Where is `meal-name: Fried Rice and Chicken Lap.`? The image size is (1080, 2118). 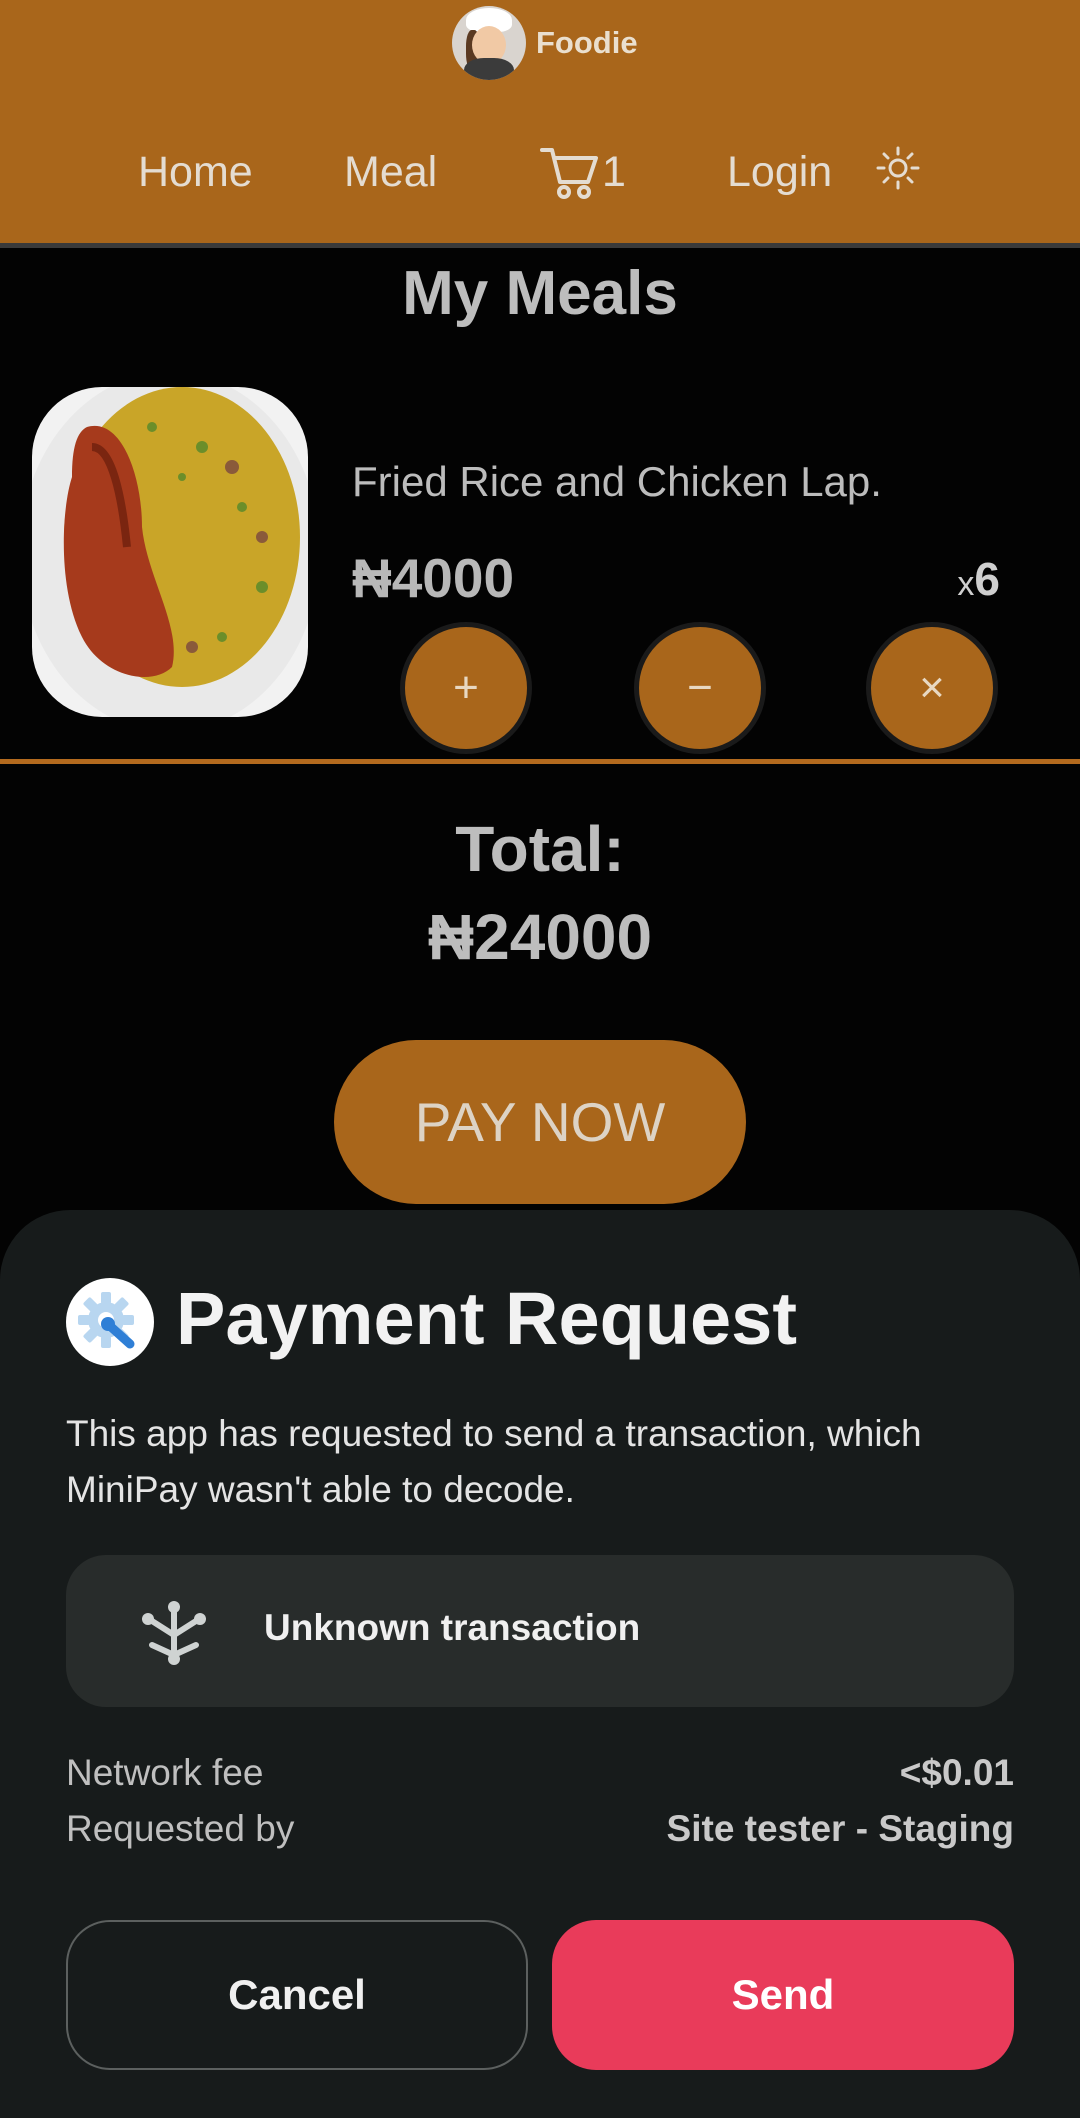
meal-name: Fried Rice and Chicken Lap. is located at coordinates (617, 481).